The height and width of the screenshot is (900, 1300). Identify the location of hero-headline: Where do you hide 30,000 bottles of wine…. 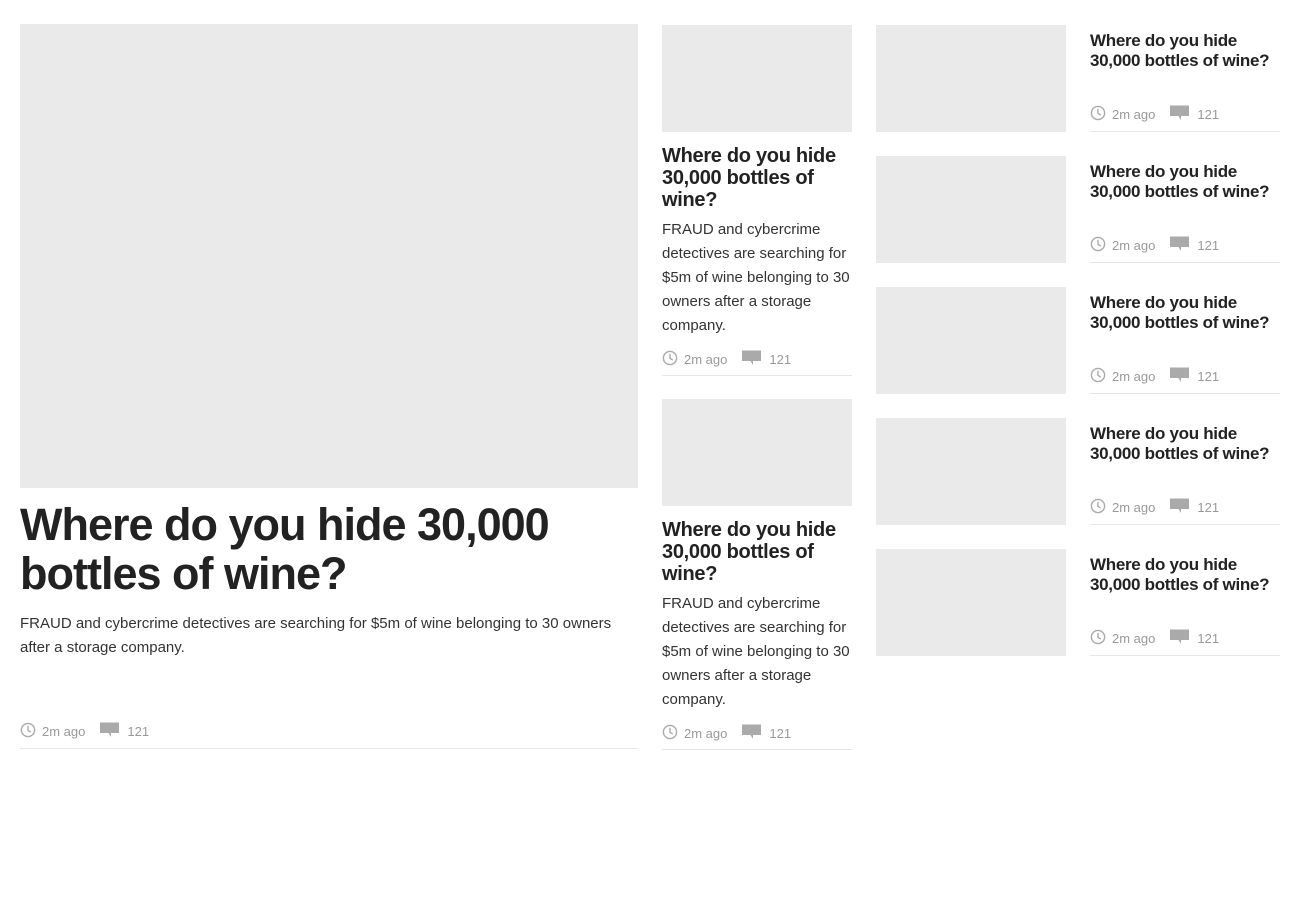
(329, 549).